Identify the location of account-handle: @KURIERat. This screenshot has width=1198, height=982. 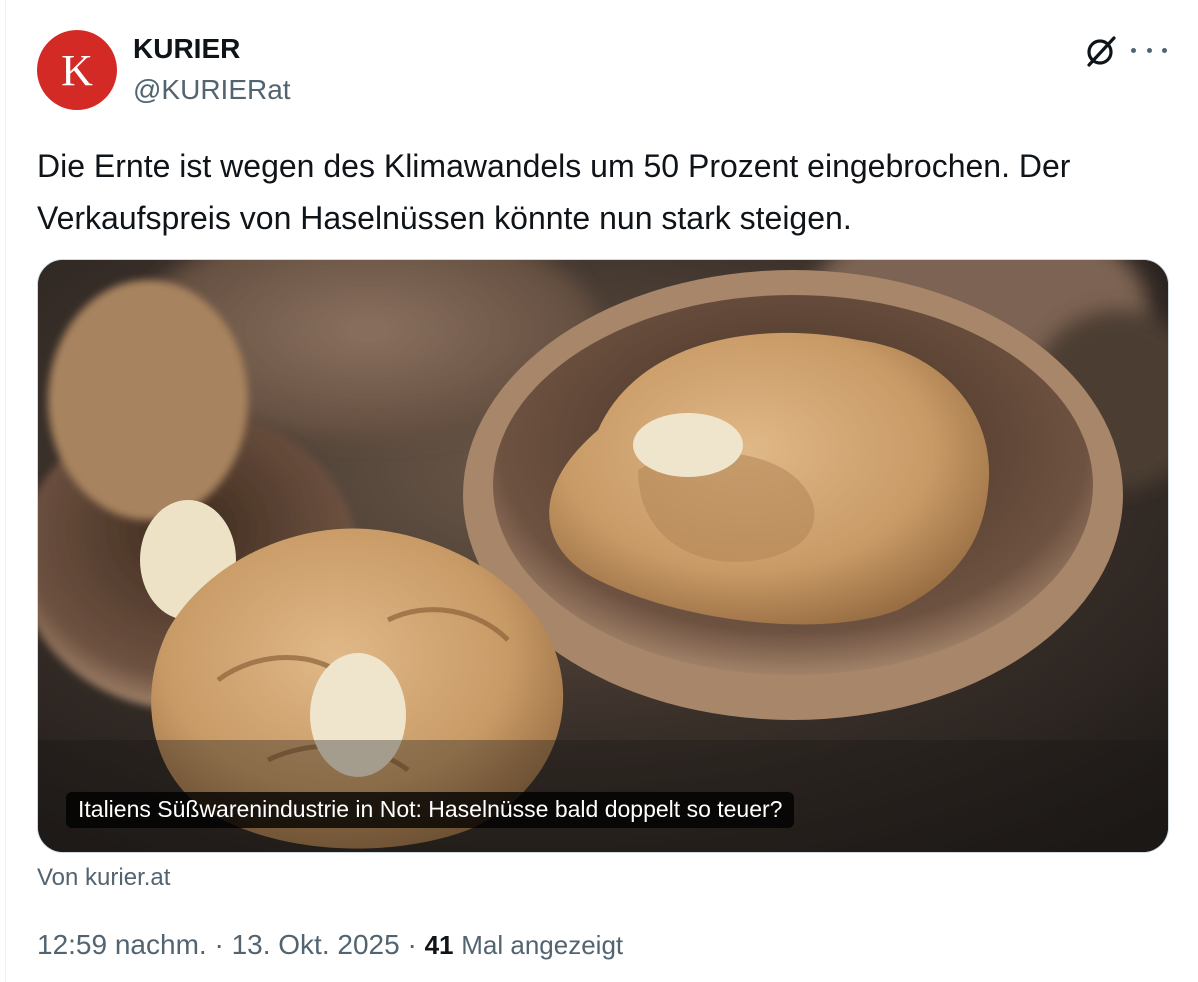
(212, 90).